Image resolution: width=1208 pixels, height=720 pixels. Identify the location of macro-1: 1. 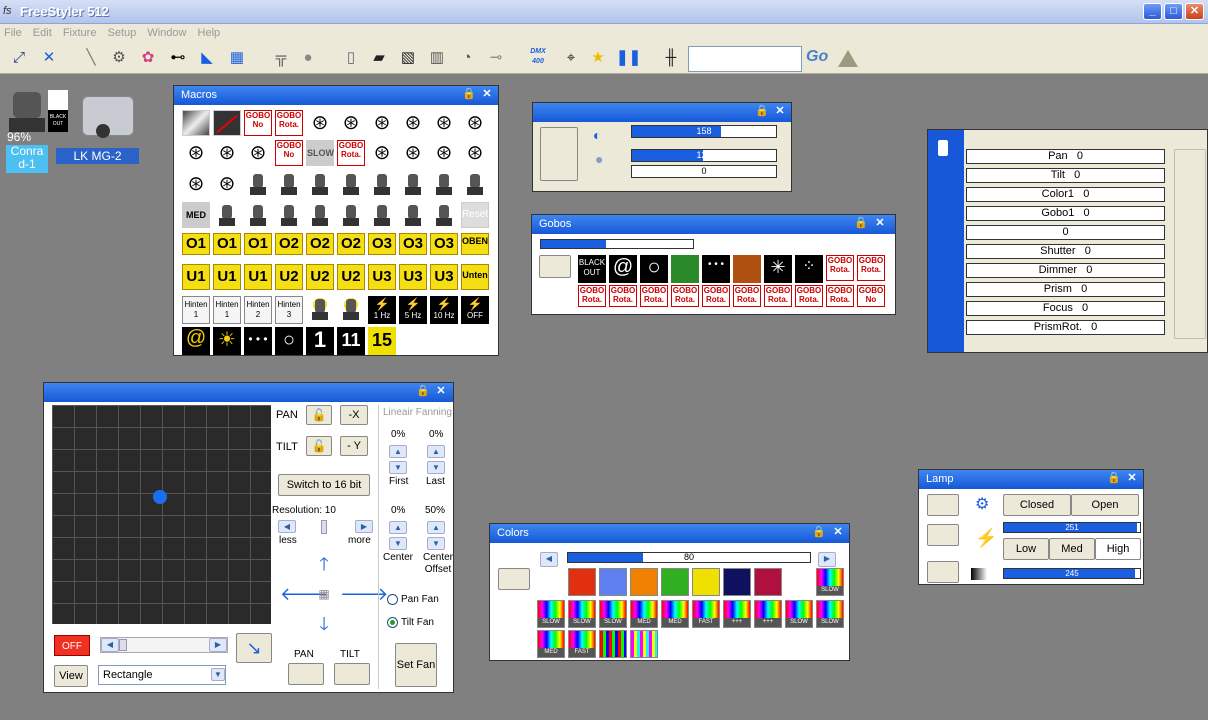
(320, 341).